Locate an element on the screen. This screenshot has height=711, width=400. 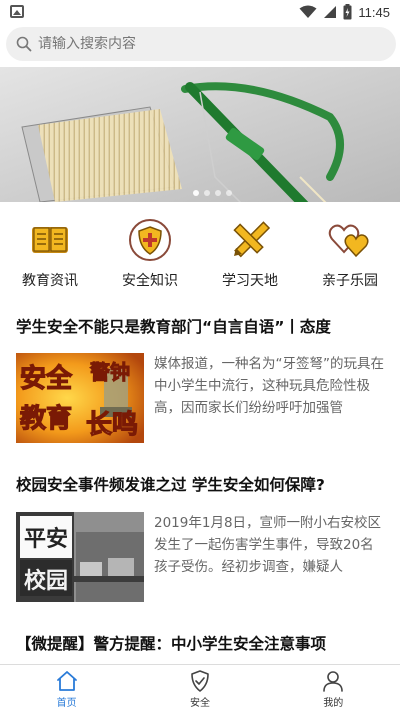
status-time: 11:45 is located at coordinates (374, 12).